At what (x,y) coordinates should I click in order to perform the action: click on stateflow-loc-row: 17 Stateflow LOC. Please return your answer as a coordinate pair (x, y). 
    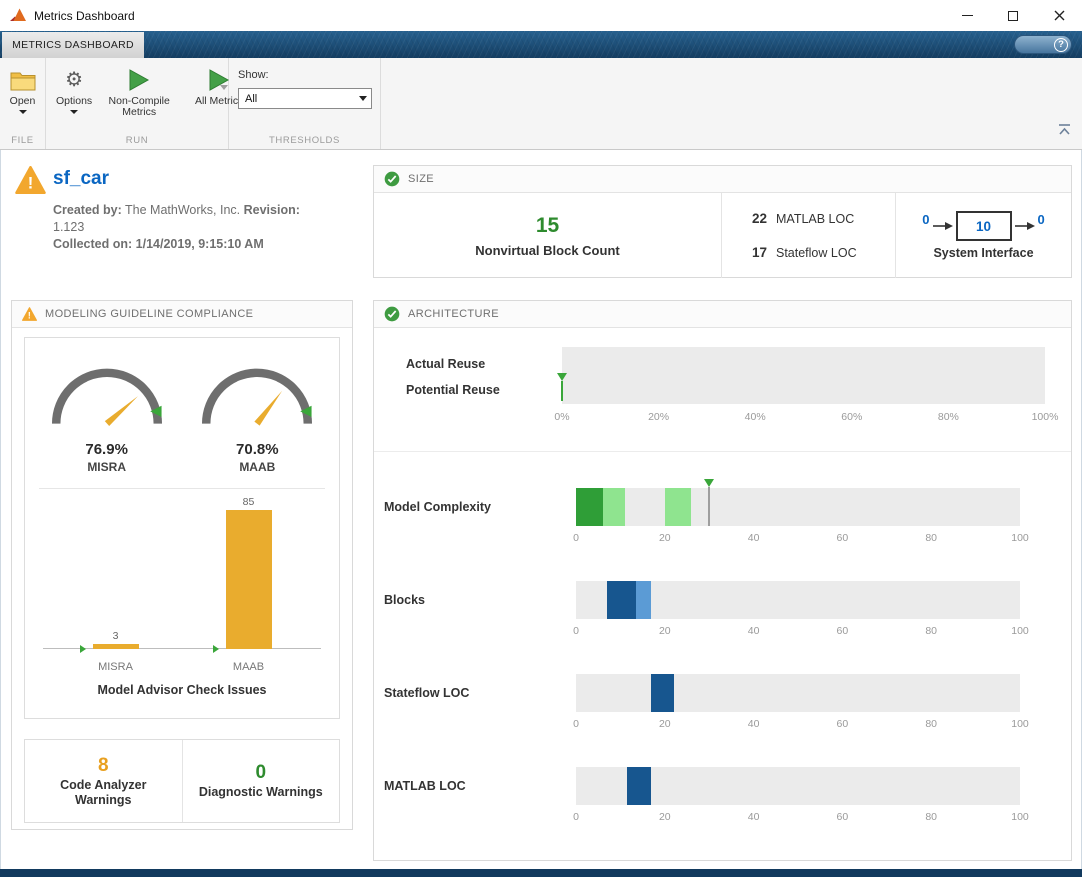
    Looking at the image, I should click on (803, 252).